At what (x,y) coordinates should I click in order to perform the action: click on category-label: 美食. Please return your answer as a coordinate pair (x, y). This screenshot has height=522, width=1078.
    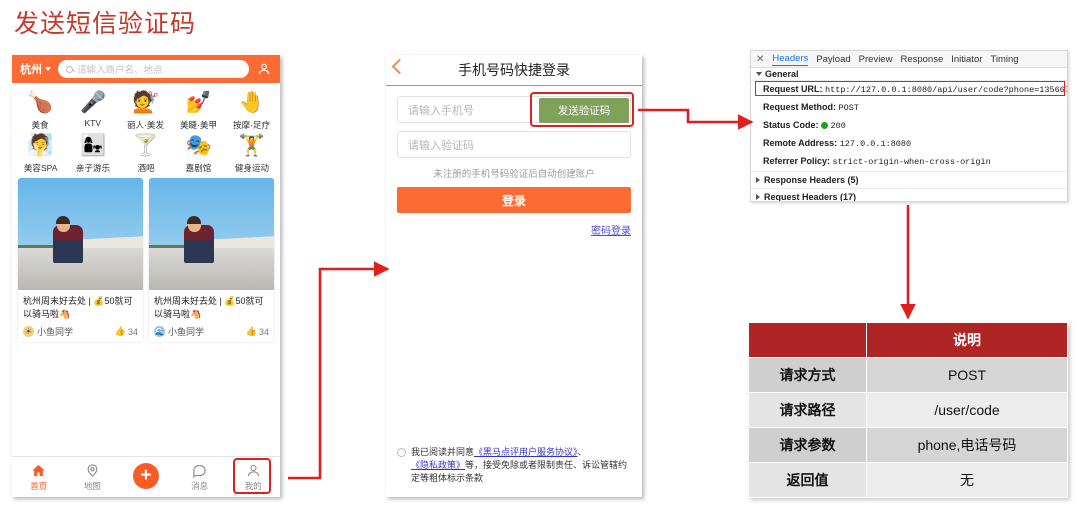
    Looking at the image, I should click on (40, 125).